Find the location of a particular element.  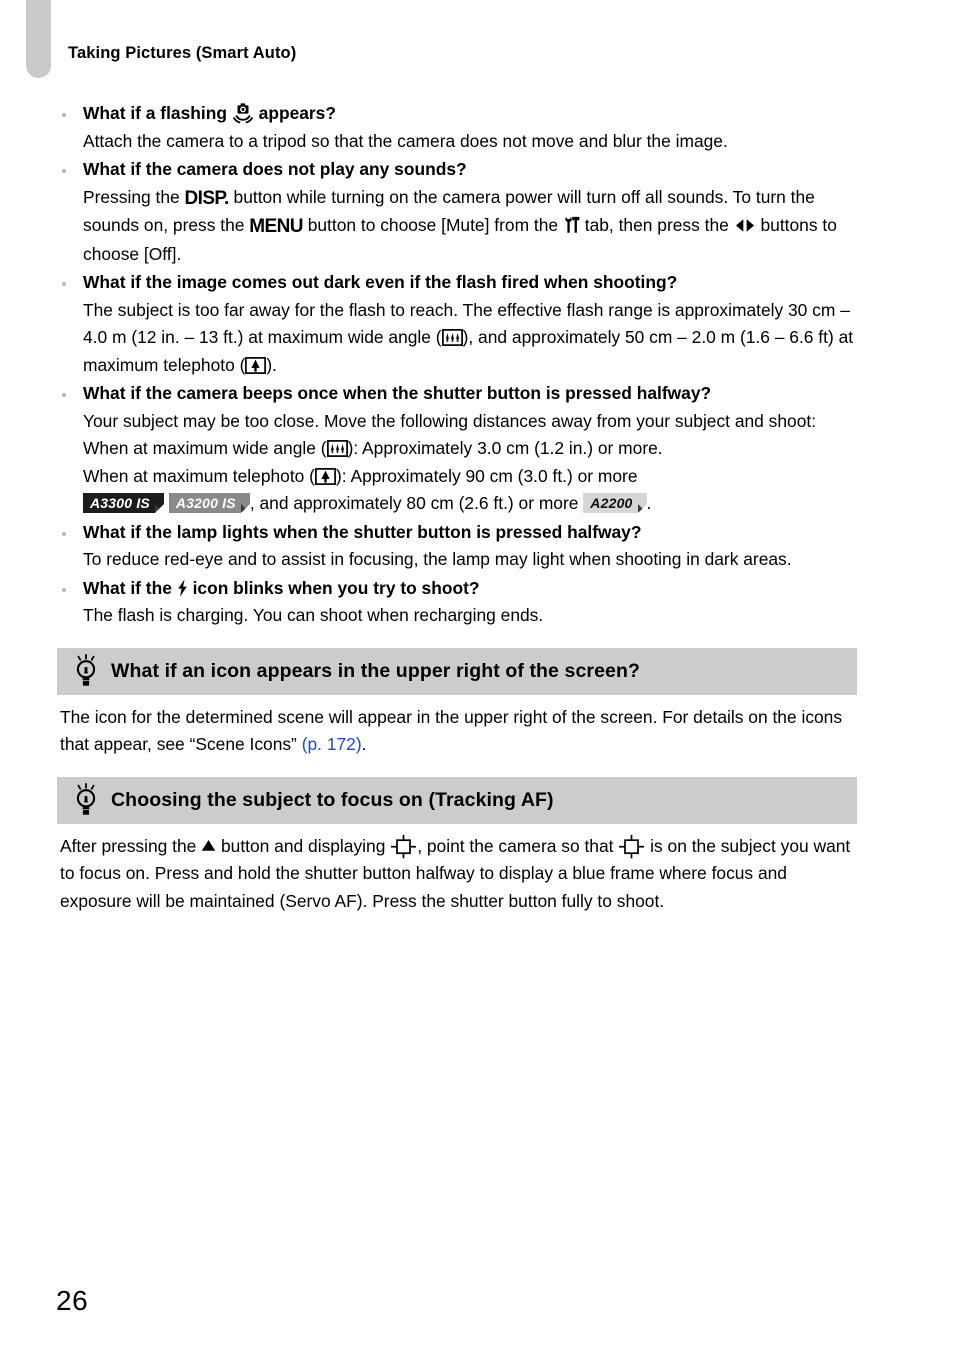

faq-question-text-before: What if a flashing is located at coordinates (155, 113).